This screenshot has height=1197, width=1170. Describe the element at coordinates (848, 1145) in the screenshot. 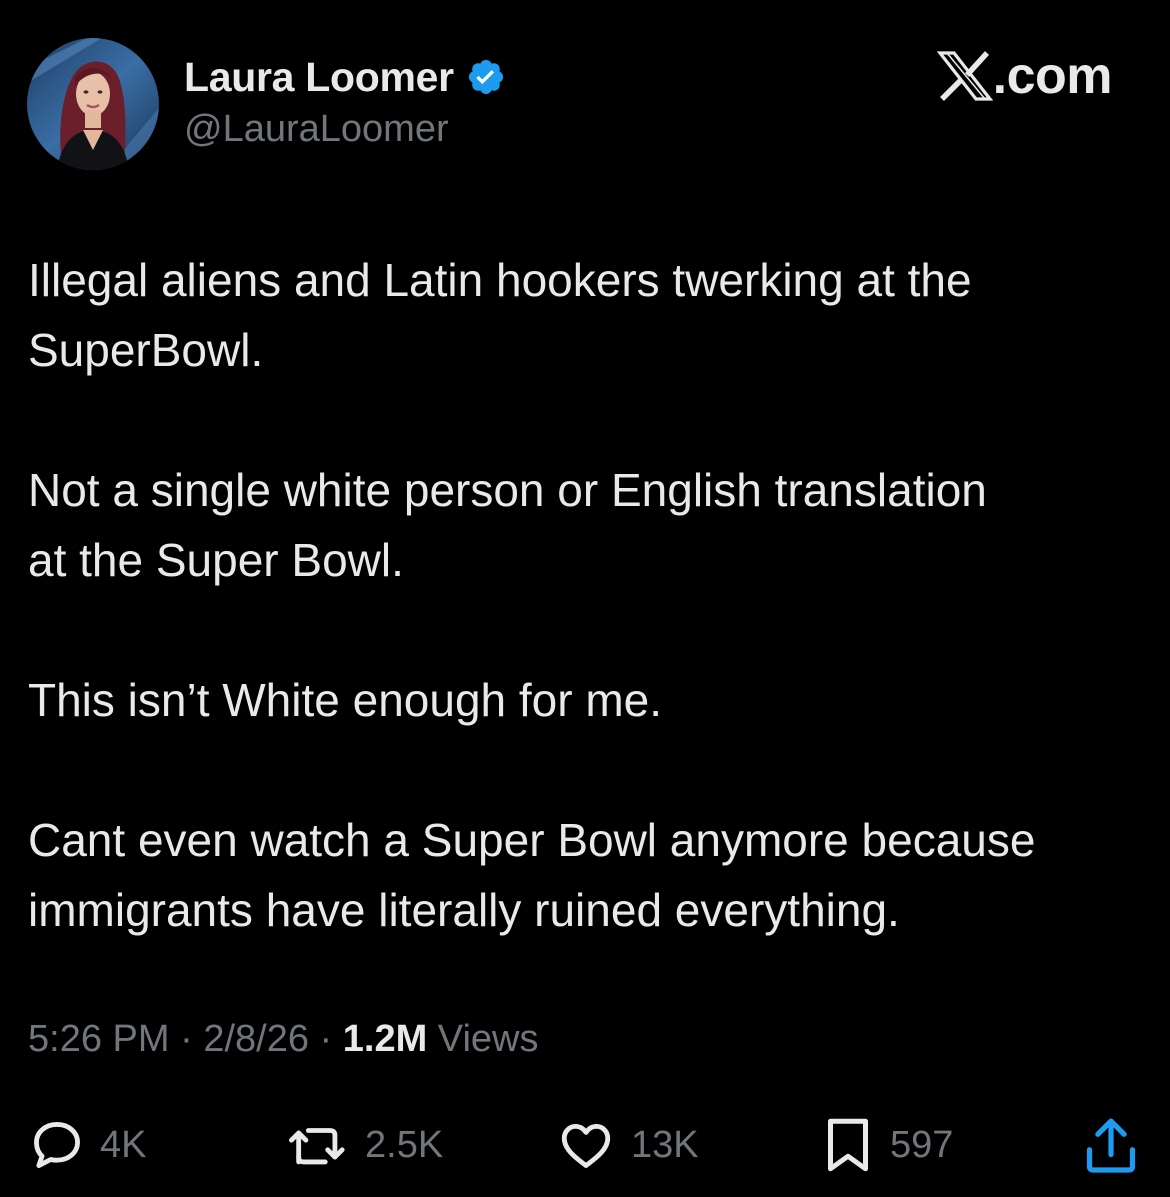

I see `bookmark-icon` at that location.